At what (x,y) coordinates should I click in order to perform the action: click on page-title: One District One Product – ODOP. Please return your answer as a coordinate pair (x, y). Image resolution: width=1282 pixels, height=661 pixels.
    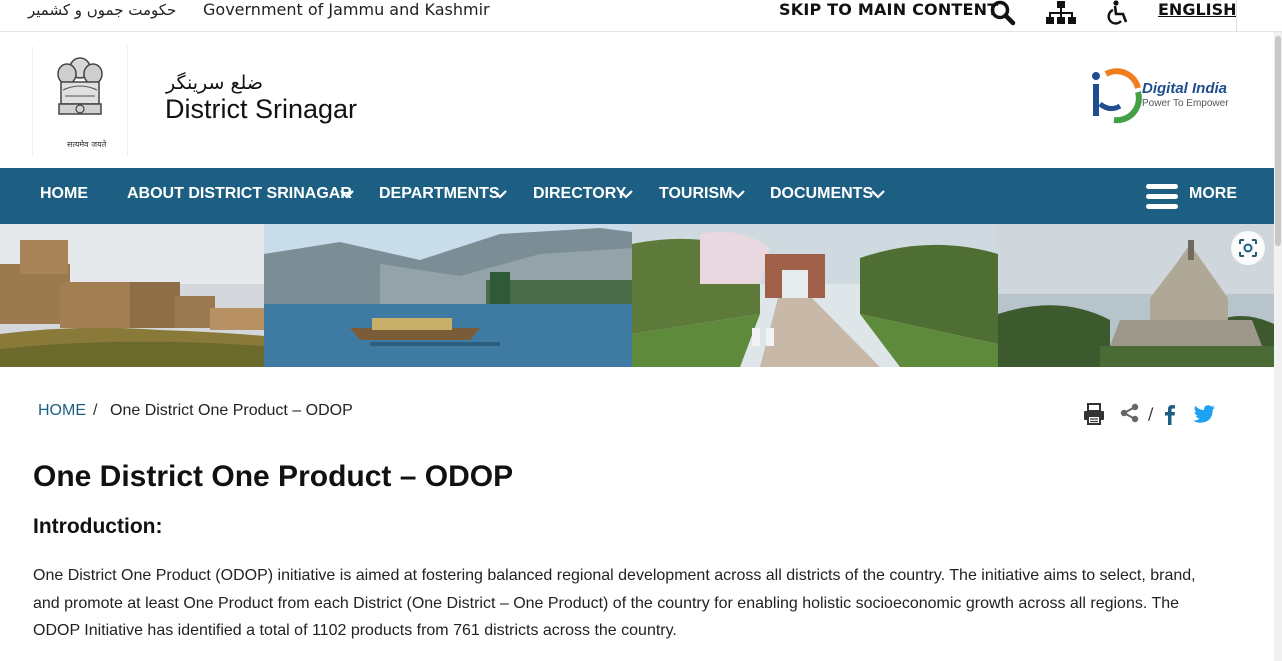
    Looking at the image, I should click on (273, 476).